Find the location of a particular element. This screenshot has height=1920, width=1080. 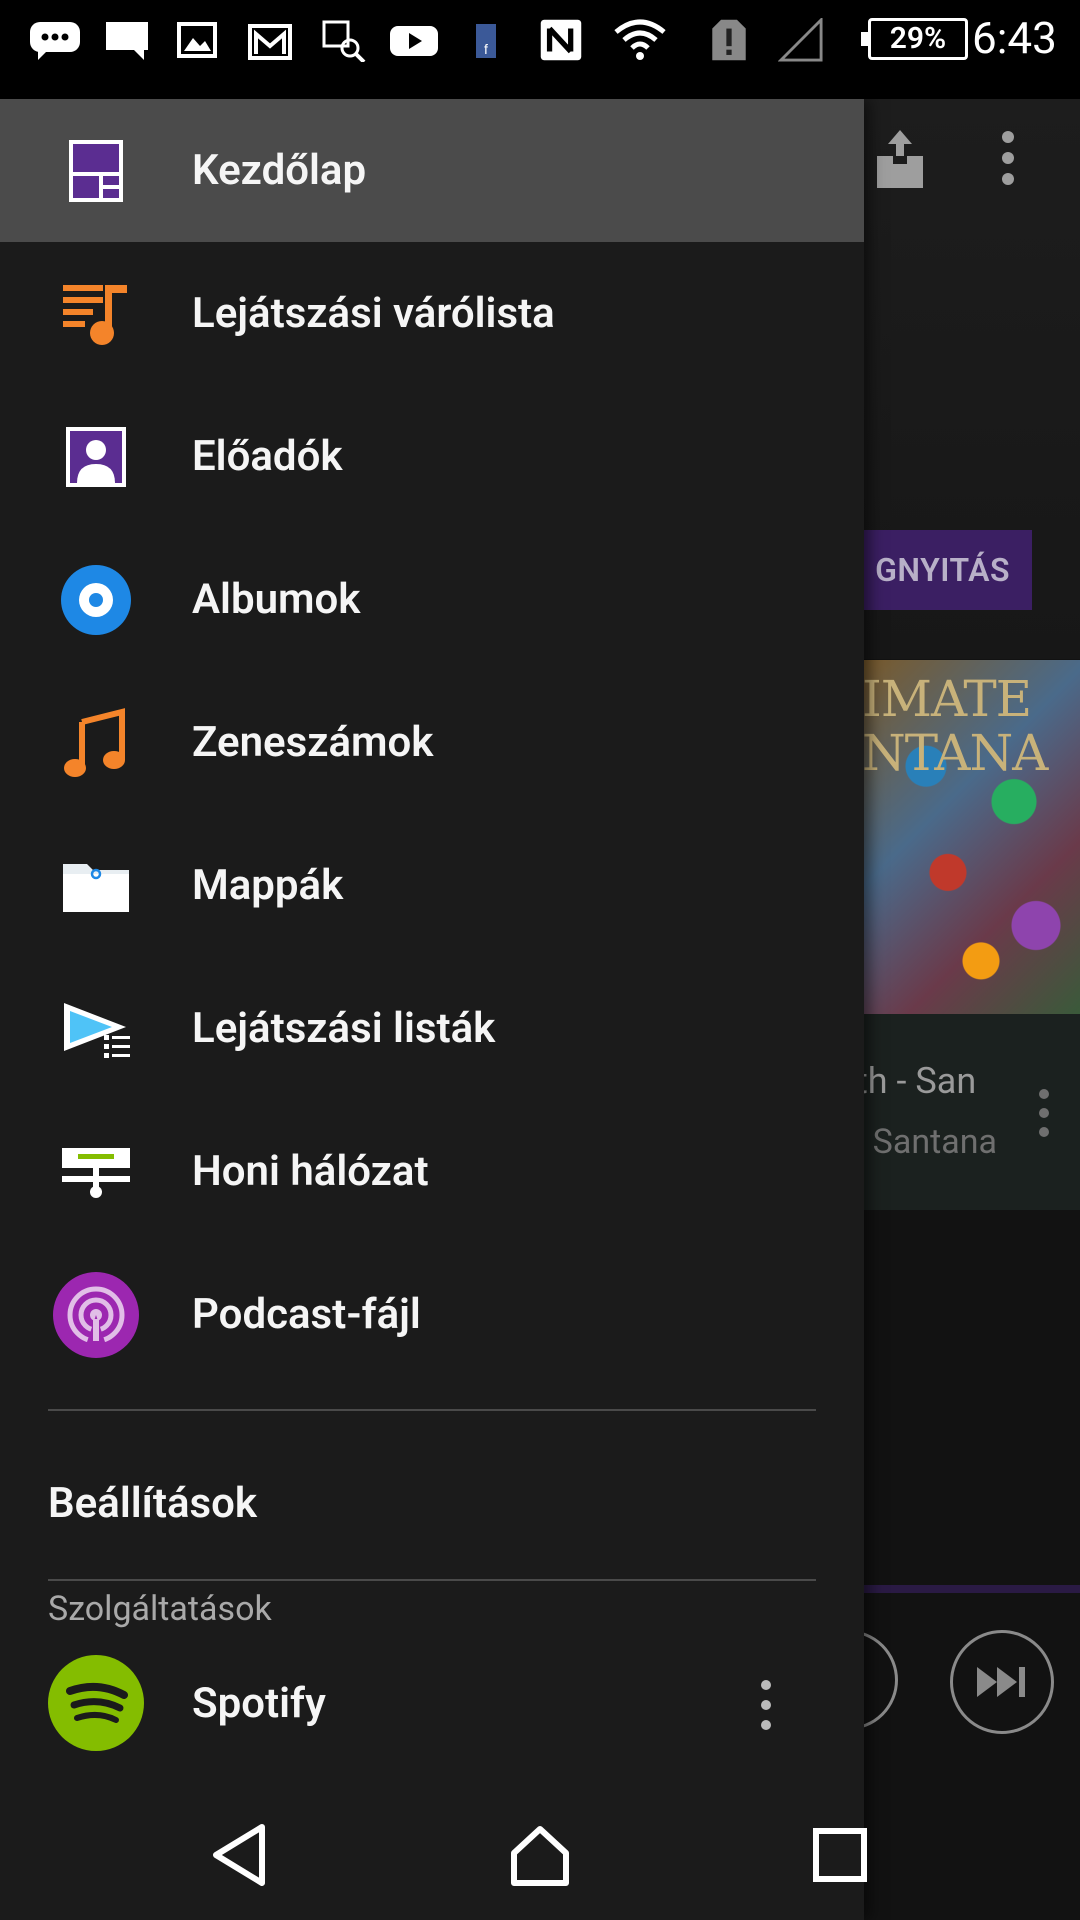

music-note-icon is located at coordinates (96, 743).